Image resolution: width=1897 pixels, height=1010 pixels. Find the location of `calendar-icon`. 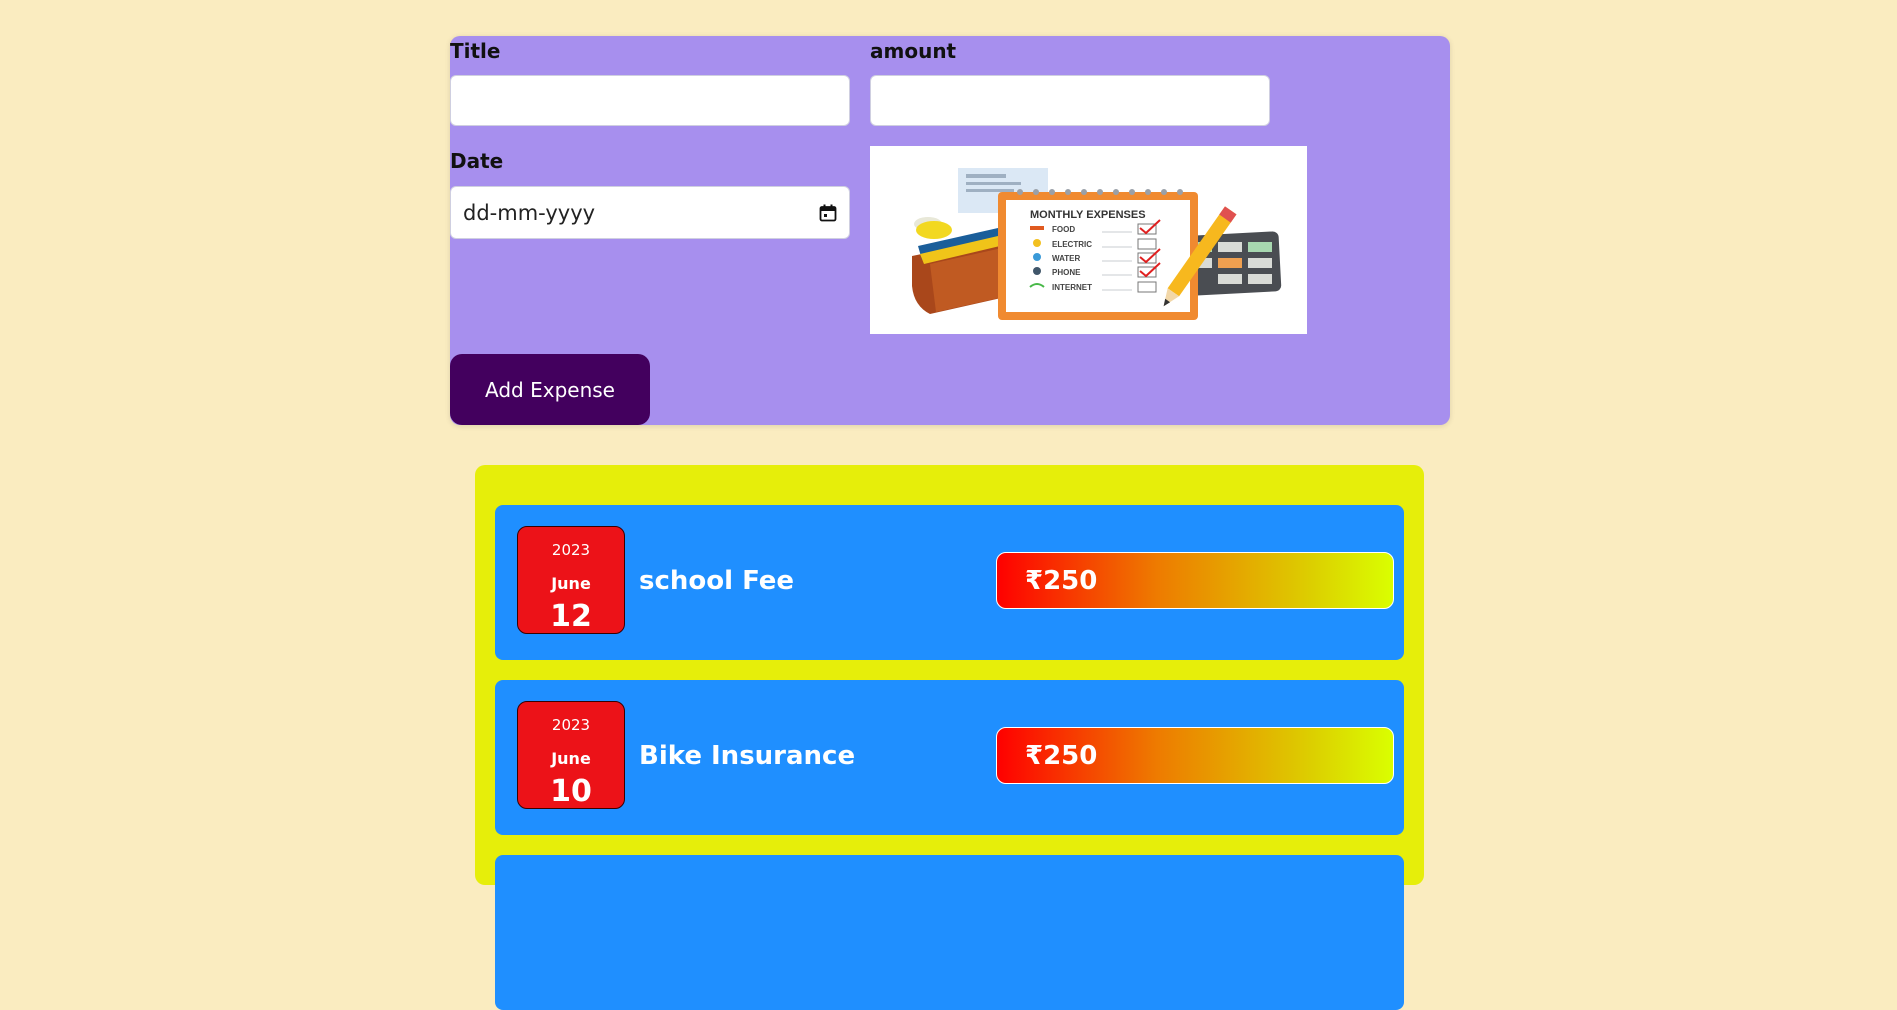

calendar-icon is located at coordinates (828, 213).